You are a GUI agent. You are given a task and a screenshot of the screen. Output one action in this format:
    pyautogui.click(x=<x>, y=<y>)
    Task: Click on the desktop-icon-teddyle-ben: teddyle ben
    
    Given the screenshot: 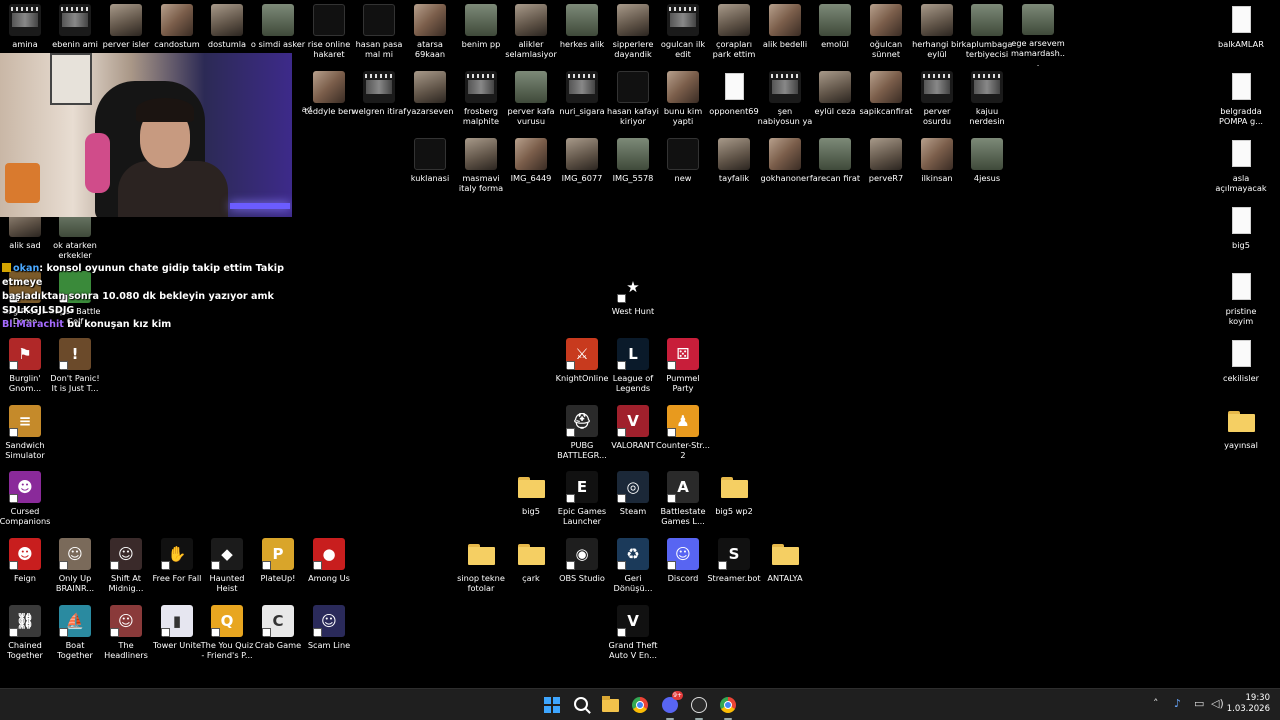 What is the action you would take?
    pyautogui.click(x=329, y=102)
    